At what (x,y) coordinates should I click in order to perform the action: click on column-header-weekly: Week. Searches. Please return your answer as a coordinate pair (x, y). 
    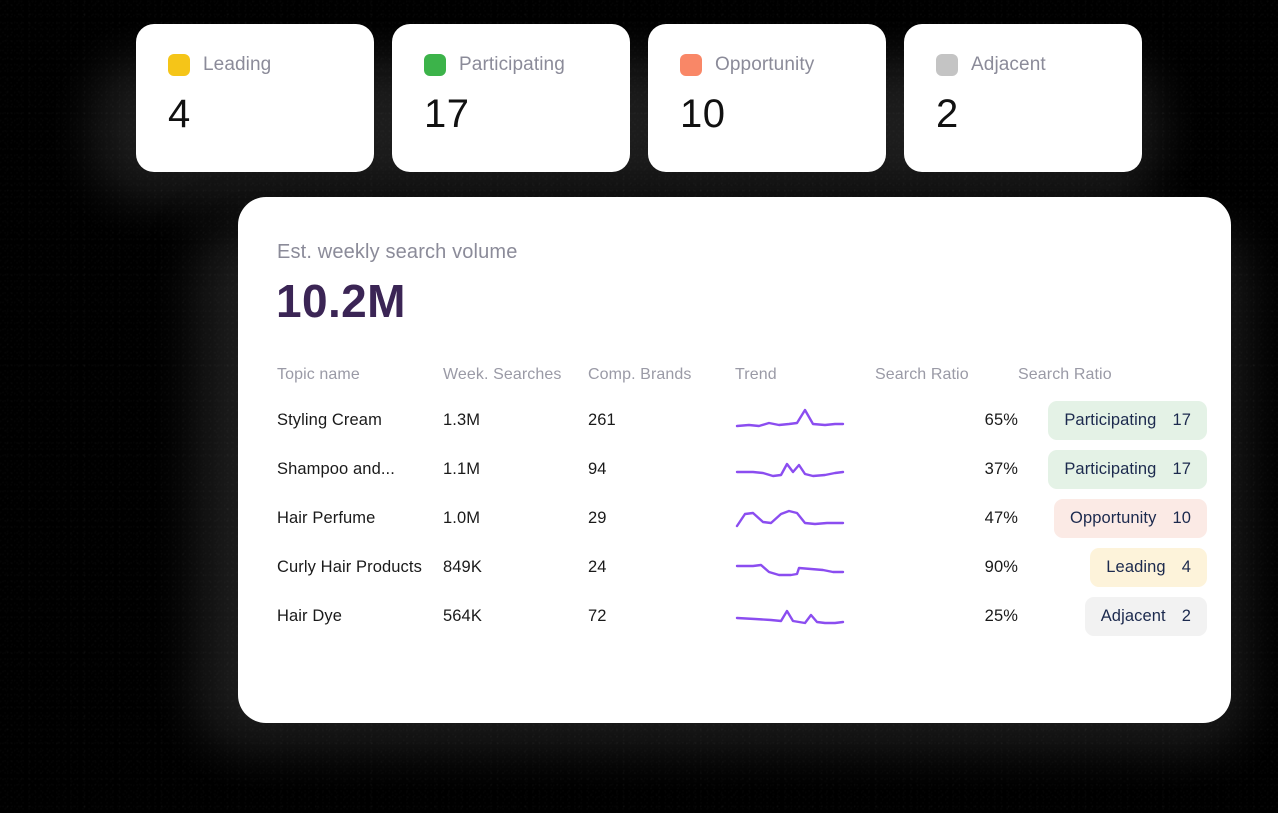
    Looking at the image, I should click on (515, 381).